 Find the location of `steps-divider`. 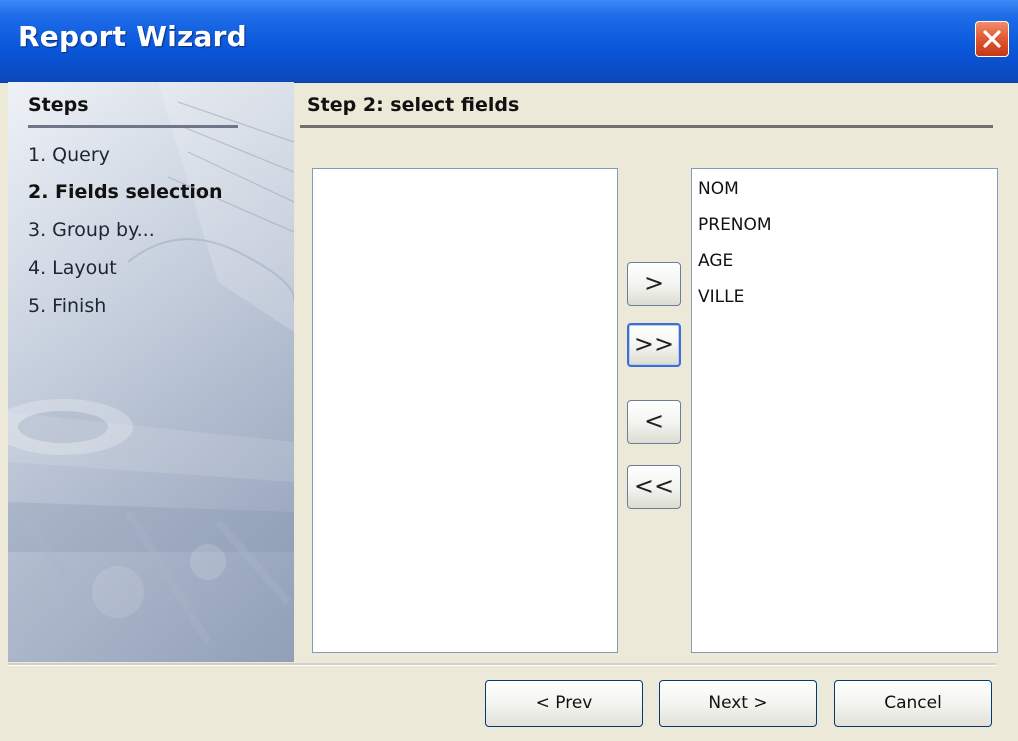

steps-divider is located at coordinates (133, 126).